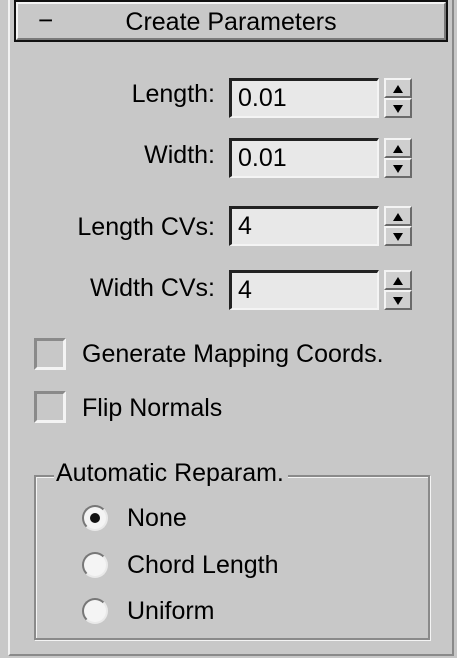  Describe the element at coordinates (146, 227) in the screenshot. I see `length-cvs-label: Length CVs:` at that location.